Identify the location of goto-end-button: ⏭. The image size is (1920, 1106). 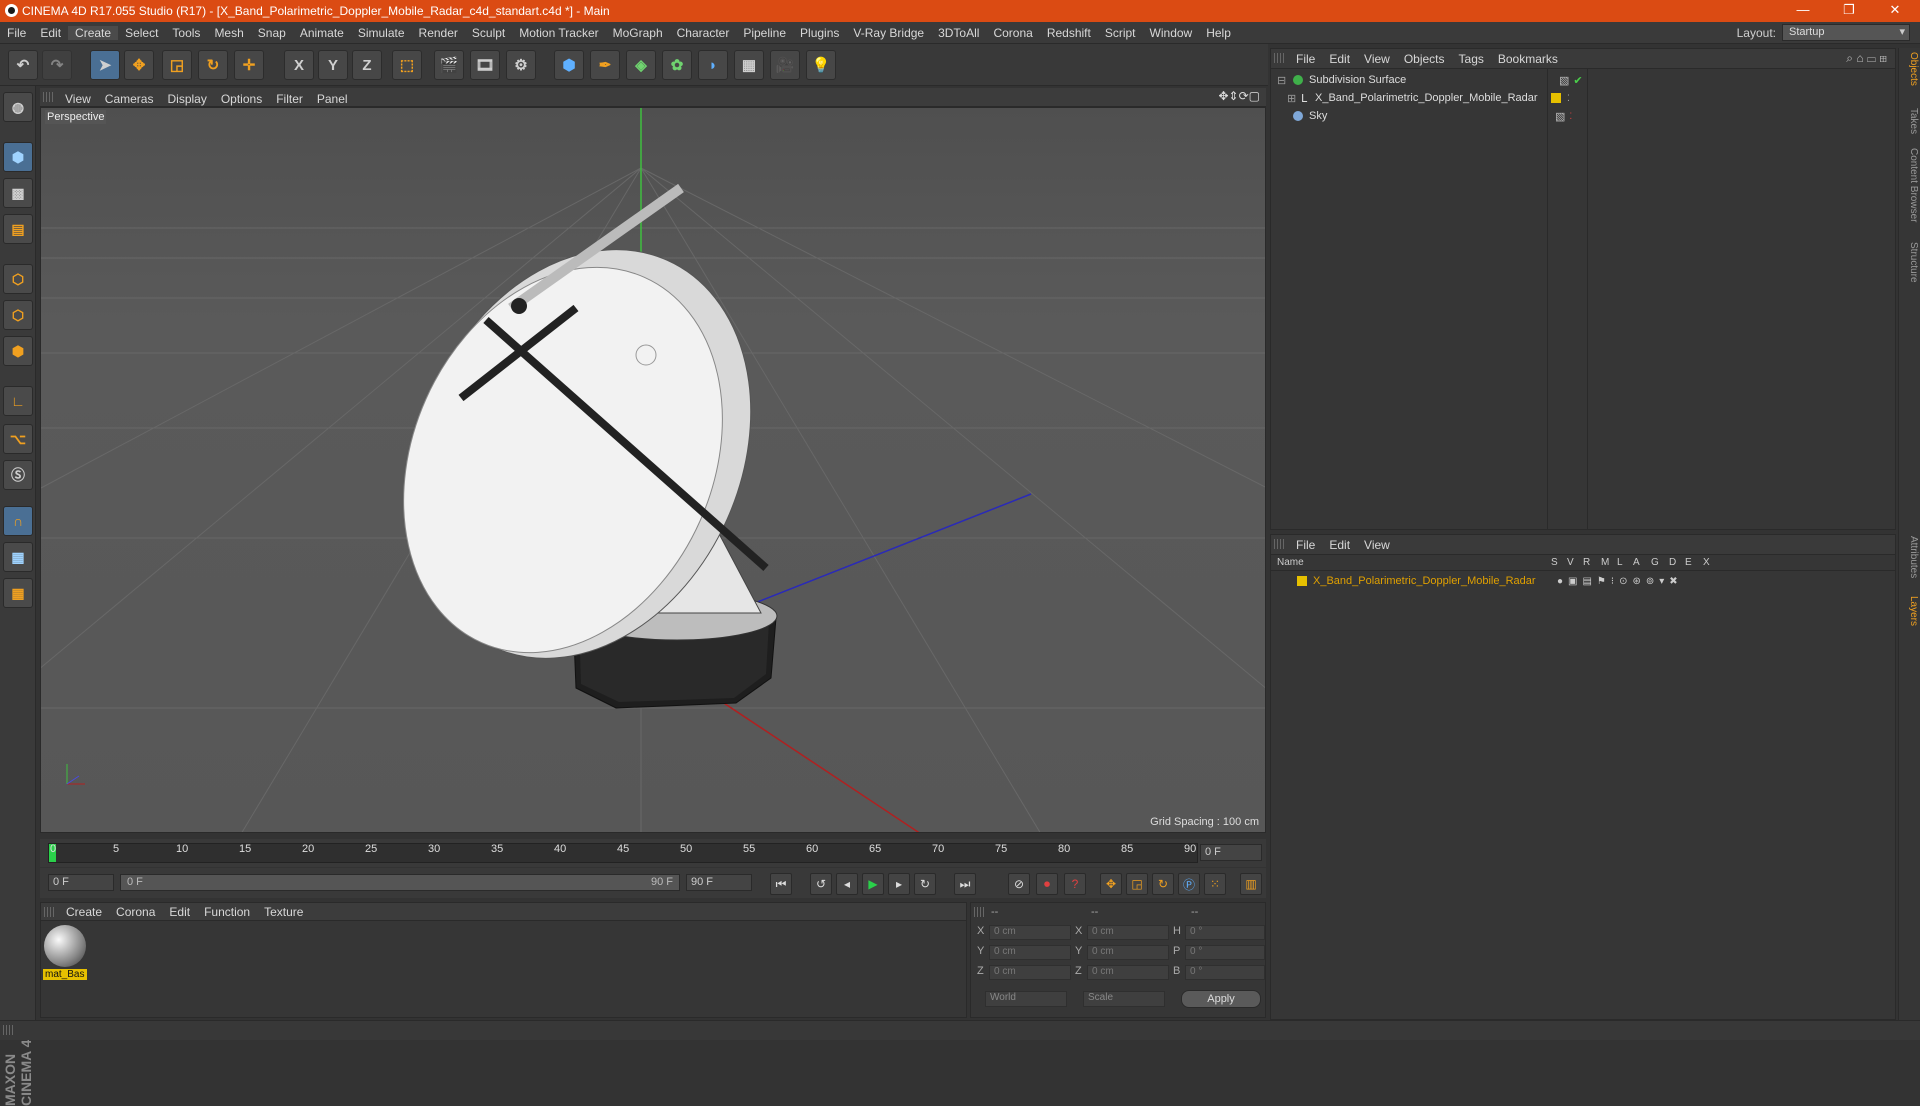
(965, 884).